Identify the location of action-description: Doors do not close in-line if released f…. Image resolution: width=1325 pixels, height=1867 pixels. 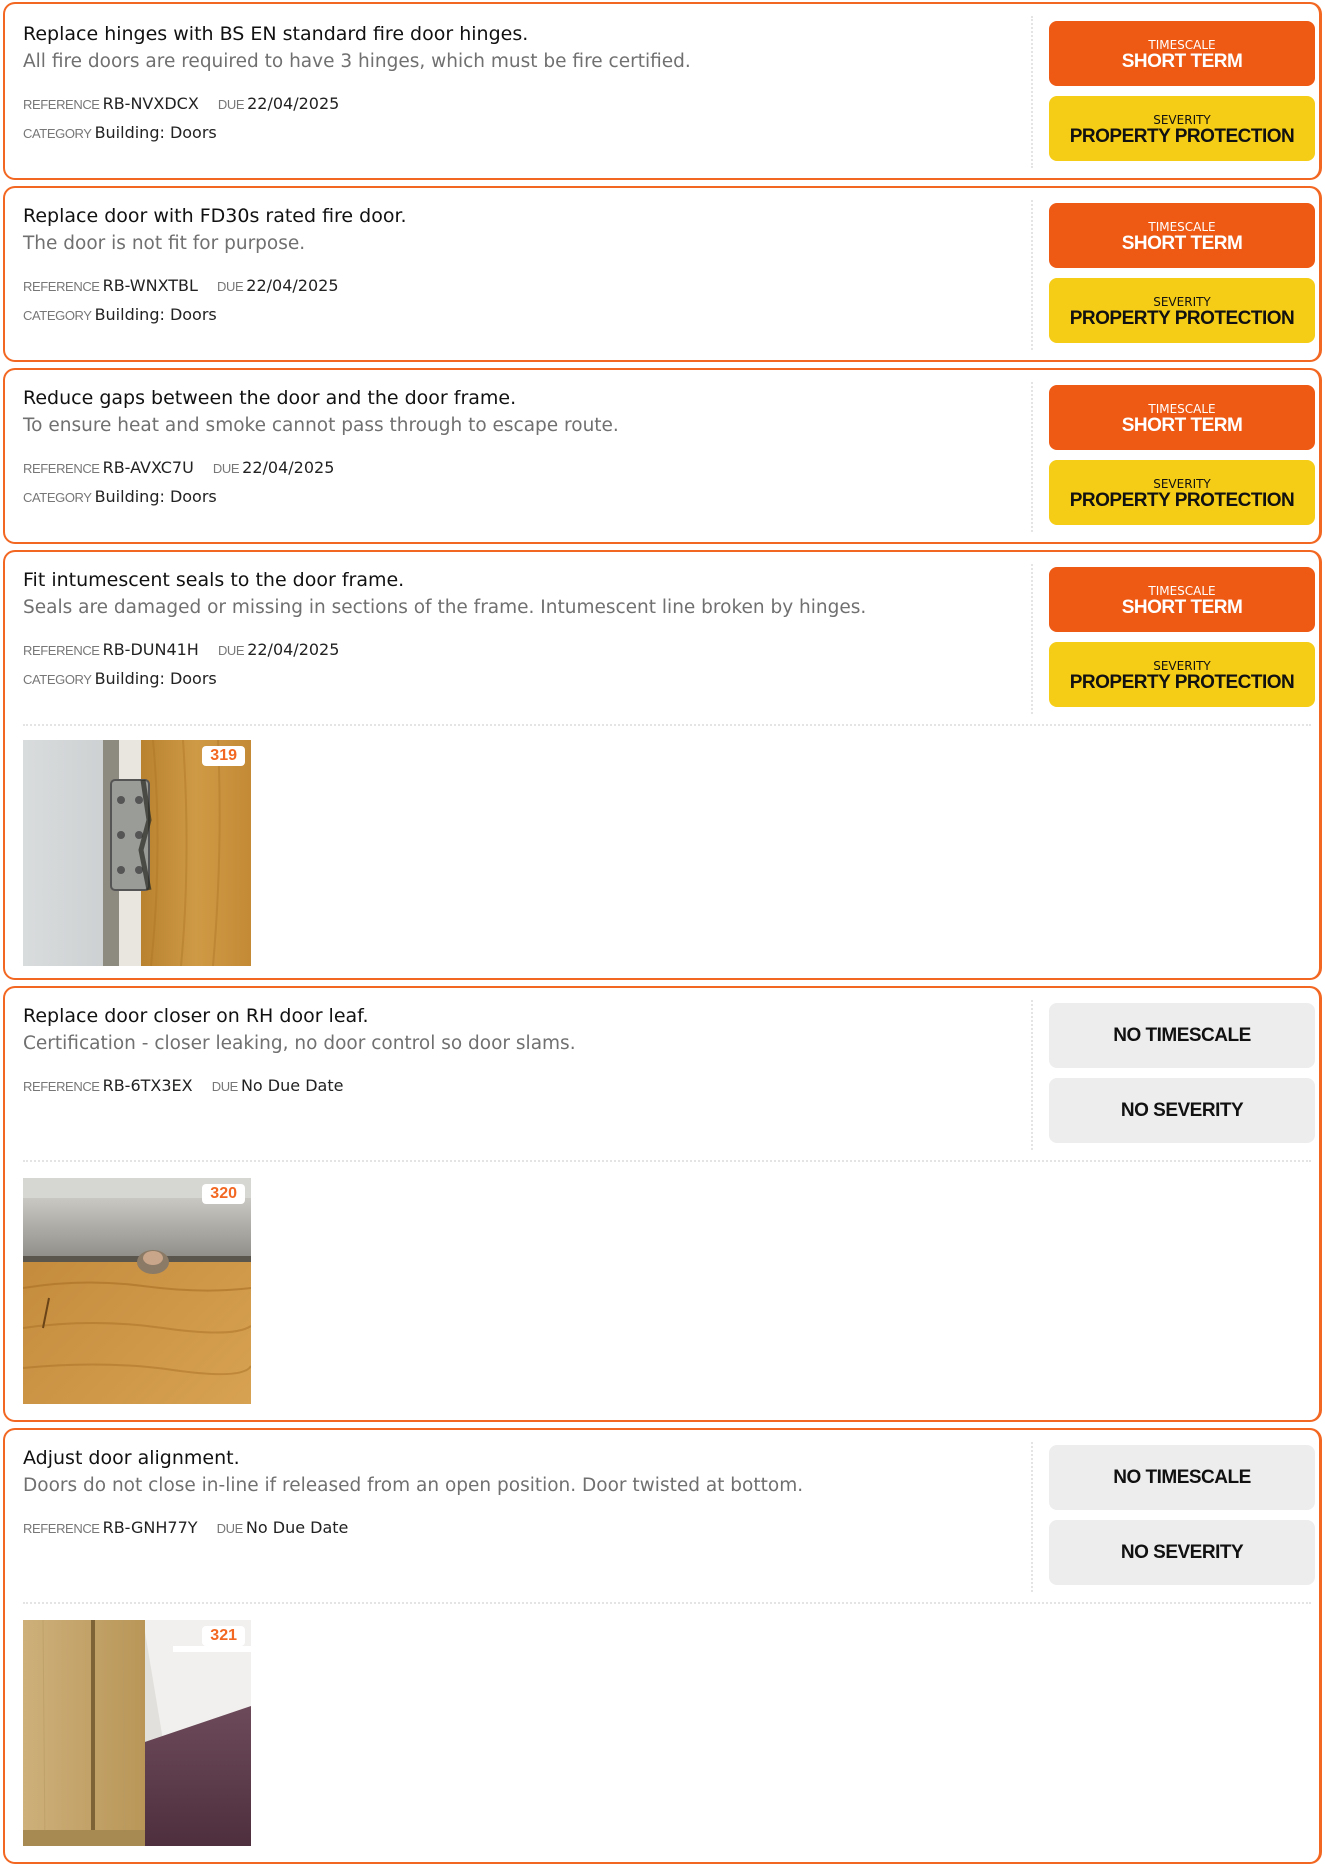
(413, 1485).